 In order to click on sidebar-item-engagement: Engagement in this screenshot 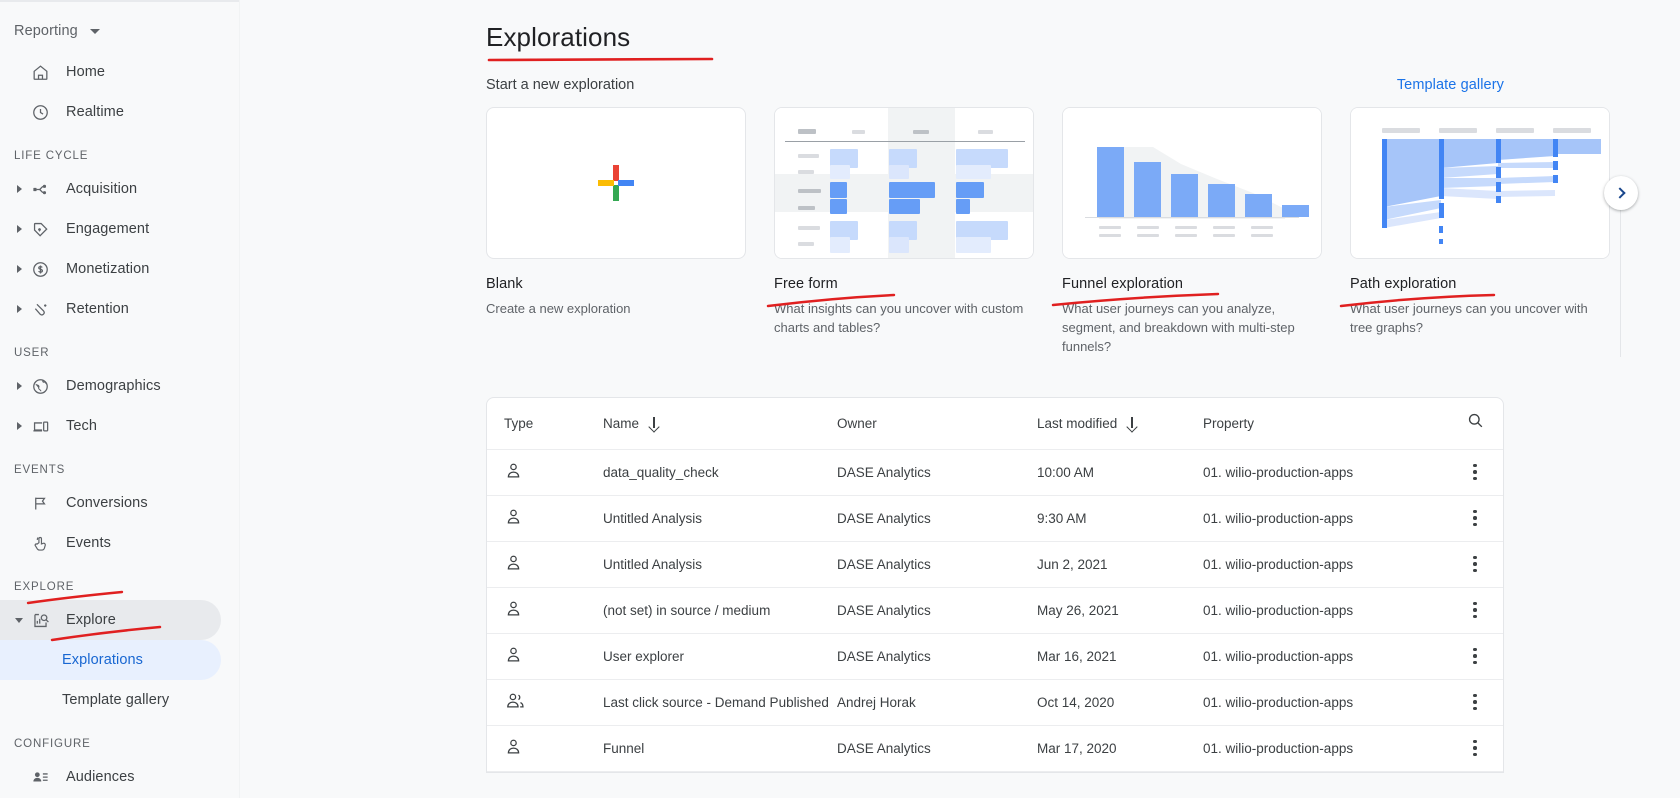, I will do `click(110, 229)`.